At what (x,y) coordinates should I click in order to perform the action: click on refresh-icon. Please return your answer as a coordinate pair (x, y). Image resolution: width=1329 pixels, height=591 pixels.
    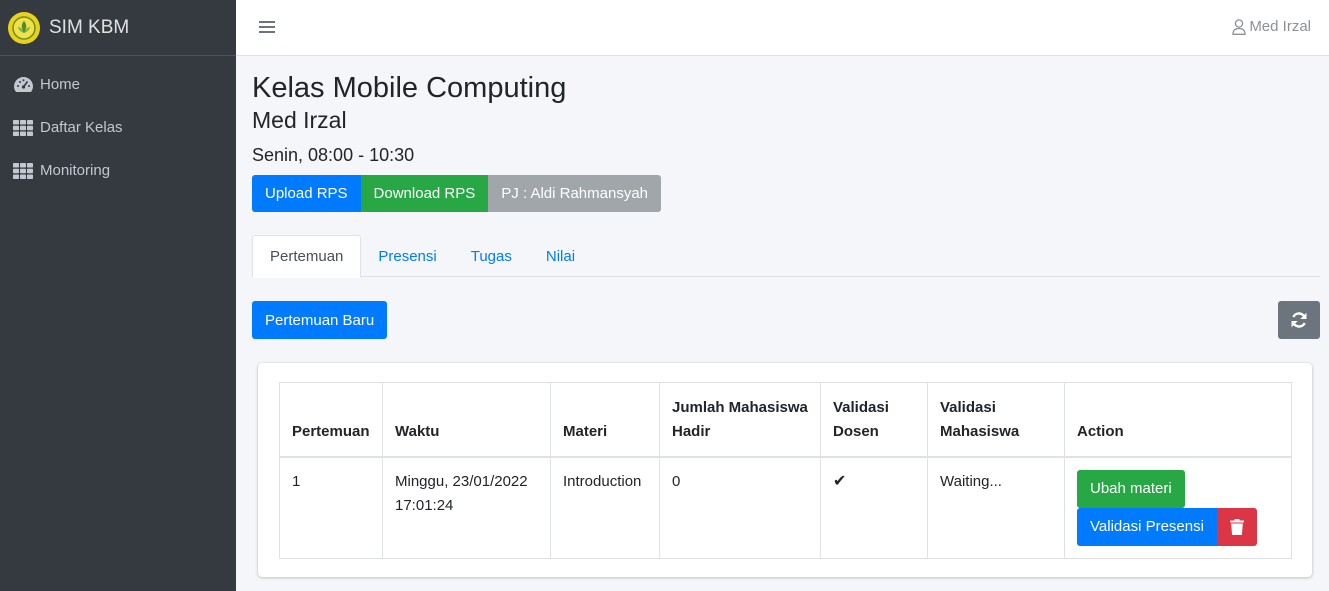
    Looking at the image, I should click on (1299, 320).